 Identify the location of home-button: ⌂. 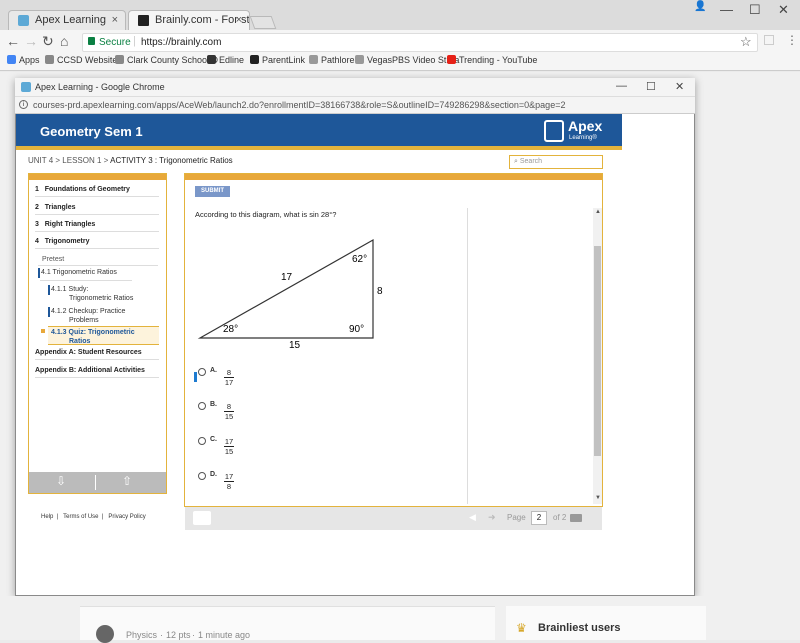
(64, 41).